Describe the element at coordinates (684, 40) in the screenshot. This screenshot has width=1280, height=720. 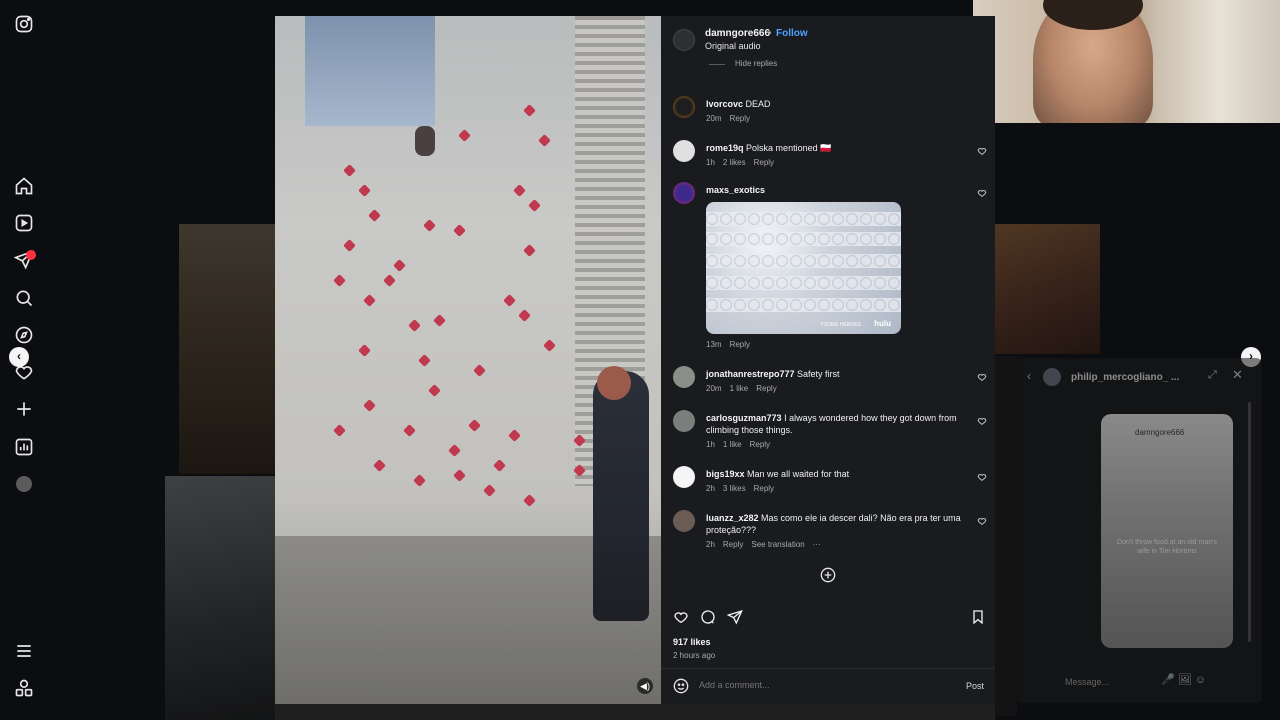
I see `author-avatar` at that location.